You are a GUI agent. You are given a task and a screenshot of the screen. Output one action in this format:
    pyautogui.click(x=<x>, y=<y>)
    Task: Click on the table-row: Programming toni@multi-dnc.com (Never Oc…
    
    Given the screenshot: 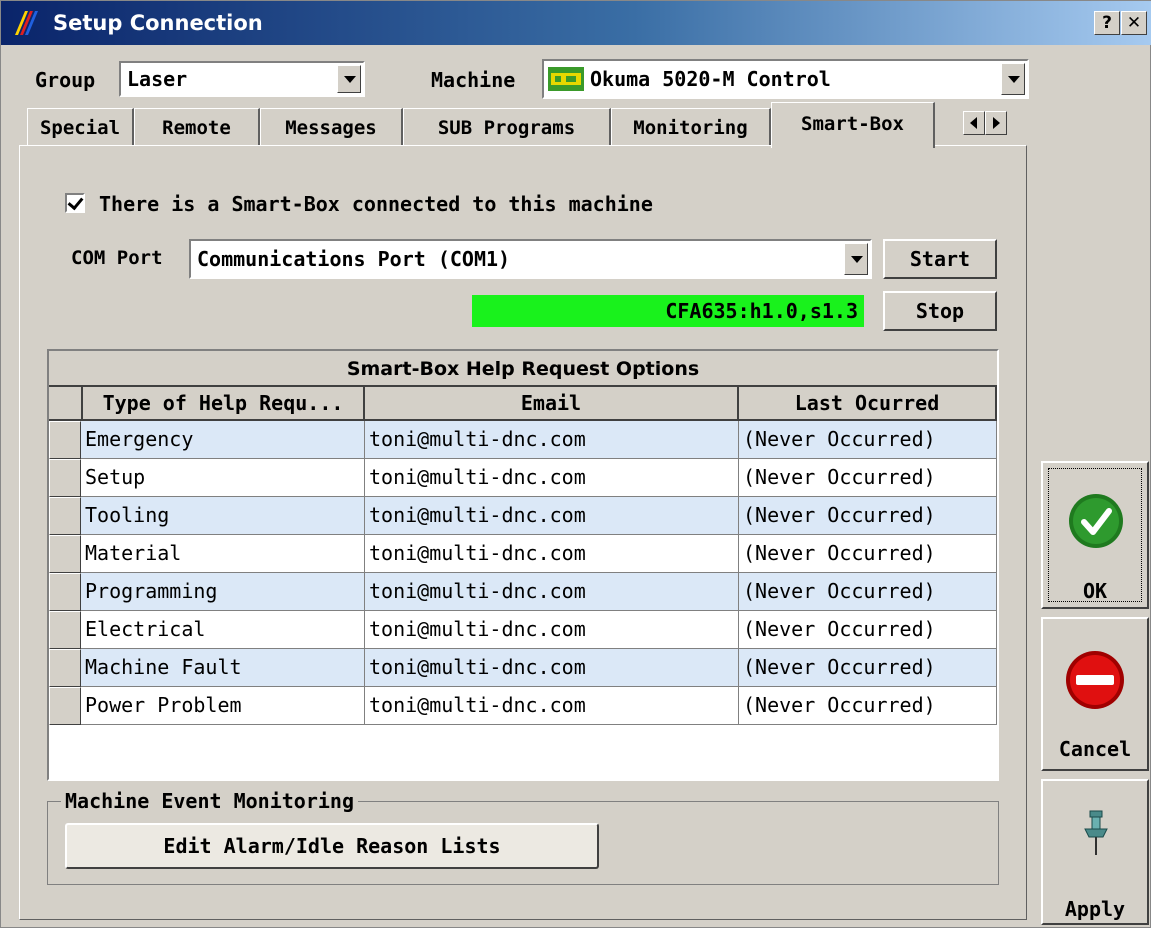 What is the action you would take?
    pyautogui.click(x=523, y=592)
    